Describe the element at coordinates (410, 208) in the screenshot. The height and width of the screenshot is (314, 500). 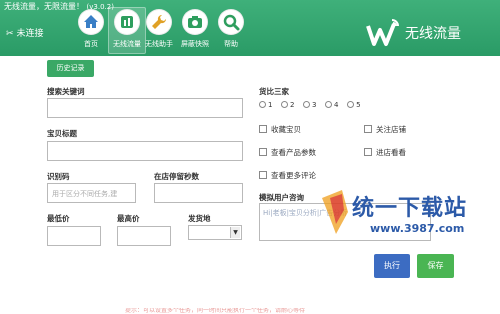
I see `watermark-text: 统一下载站` at that location.